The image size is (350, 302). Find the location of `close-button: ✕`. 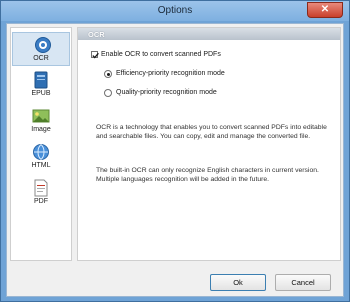

close-button: ✕ is located at coordinates (325, 10).